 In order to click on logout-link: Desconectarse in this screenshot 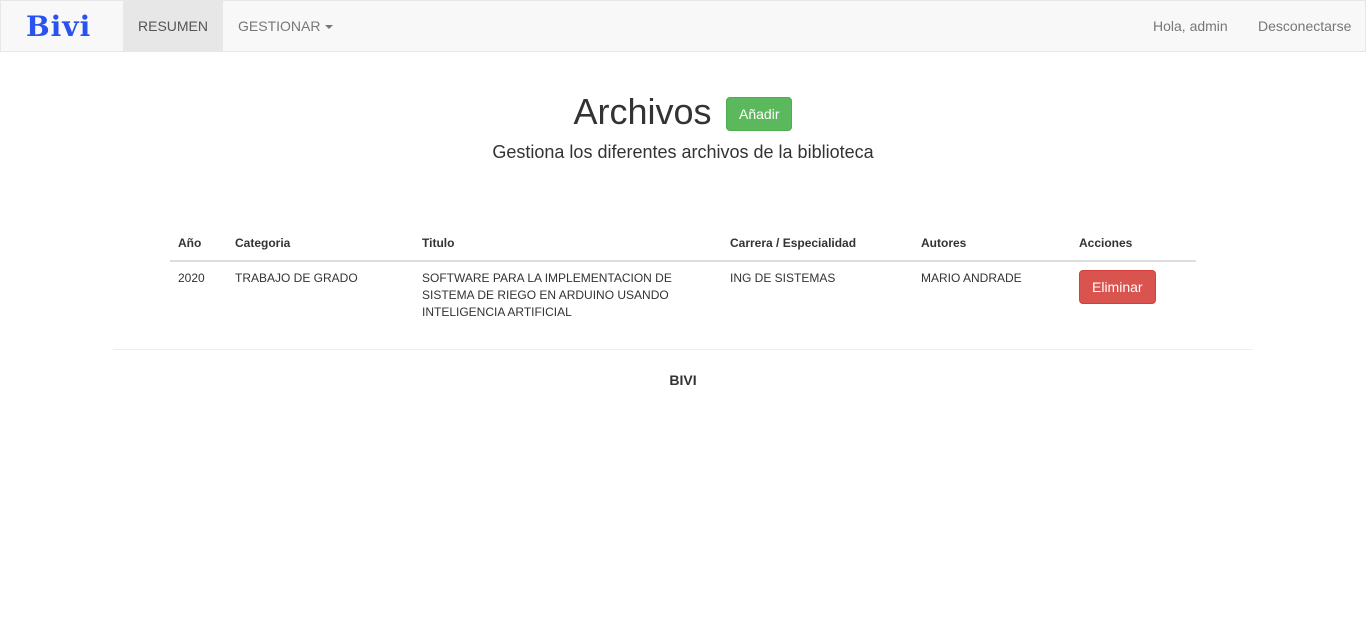, I will do `click(1304, 26)`.